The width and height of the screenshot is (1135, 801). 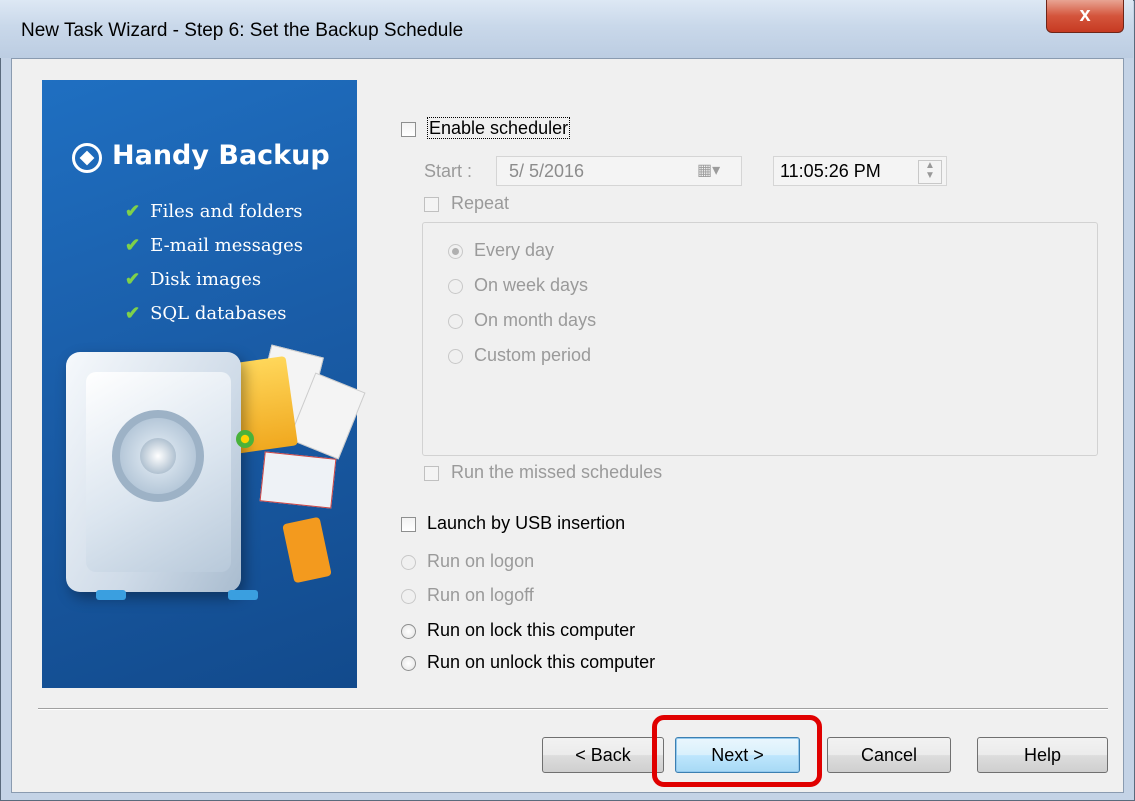 I want to click on safe-dial-center-icon, so click(x=158, y=456).